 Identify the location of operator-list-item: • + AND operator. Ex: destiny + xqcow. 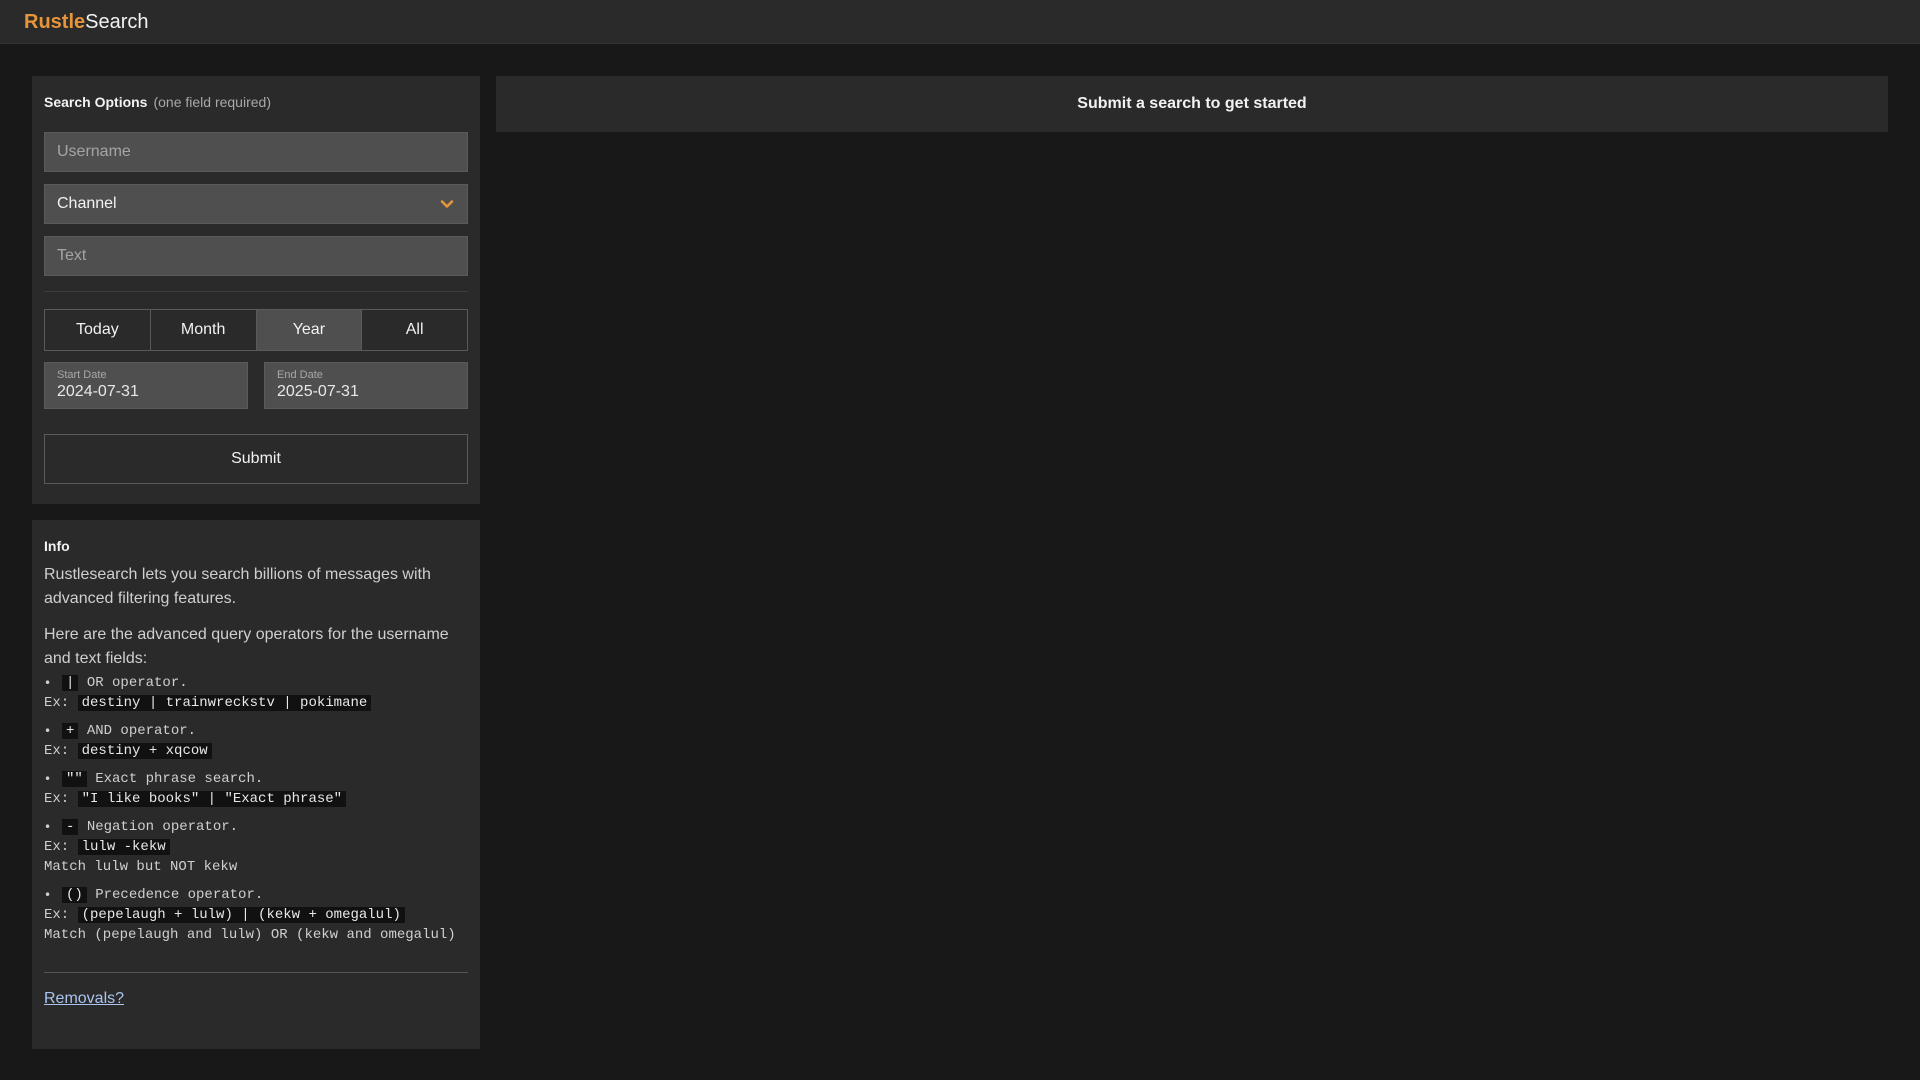
(256, 741).